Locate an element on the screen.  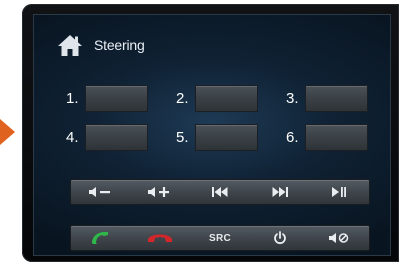
call-answer-button is located at coordinates (101, 238).